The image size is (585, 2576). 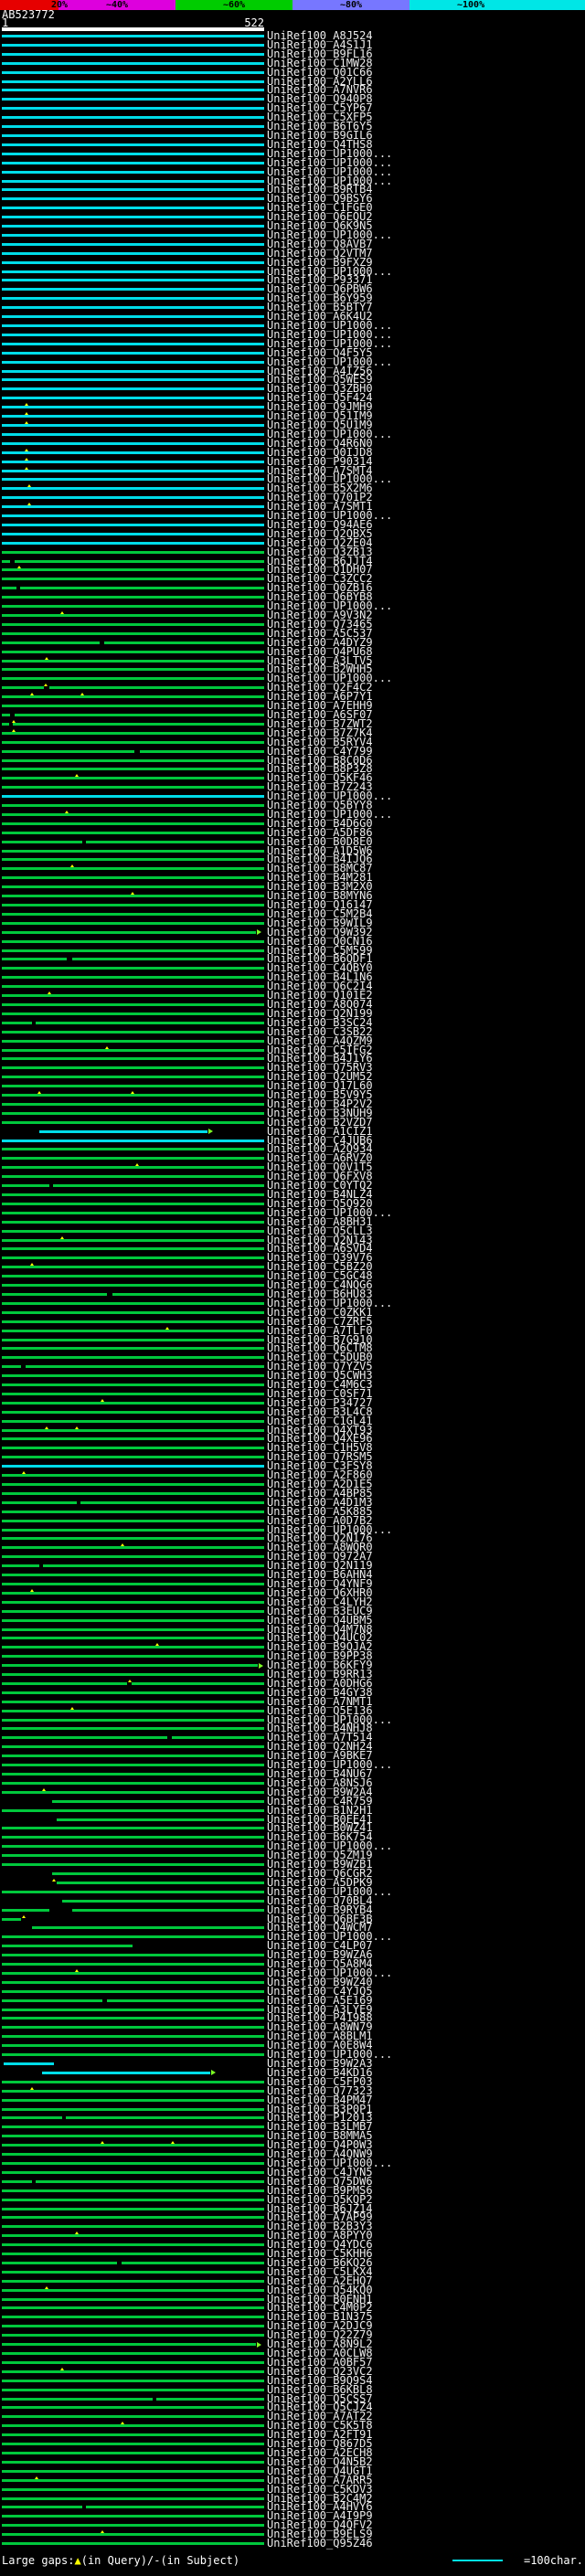 What do you see at coordinates (200, 2560) in the screenshot?
I see `gap-legend-subject: (in Subject)` at bounding box center [200, 2560].